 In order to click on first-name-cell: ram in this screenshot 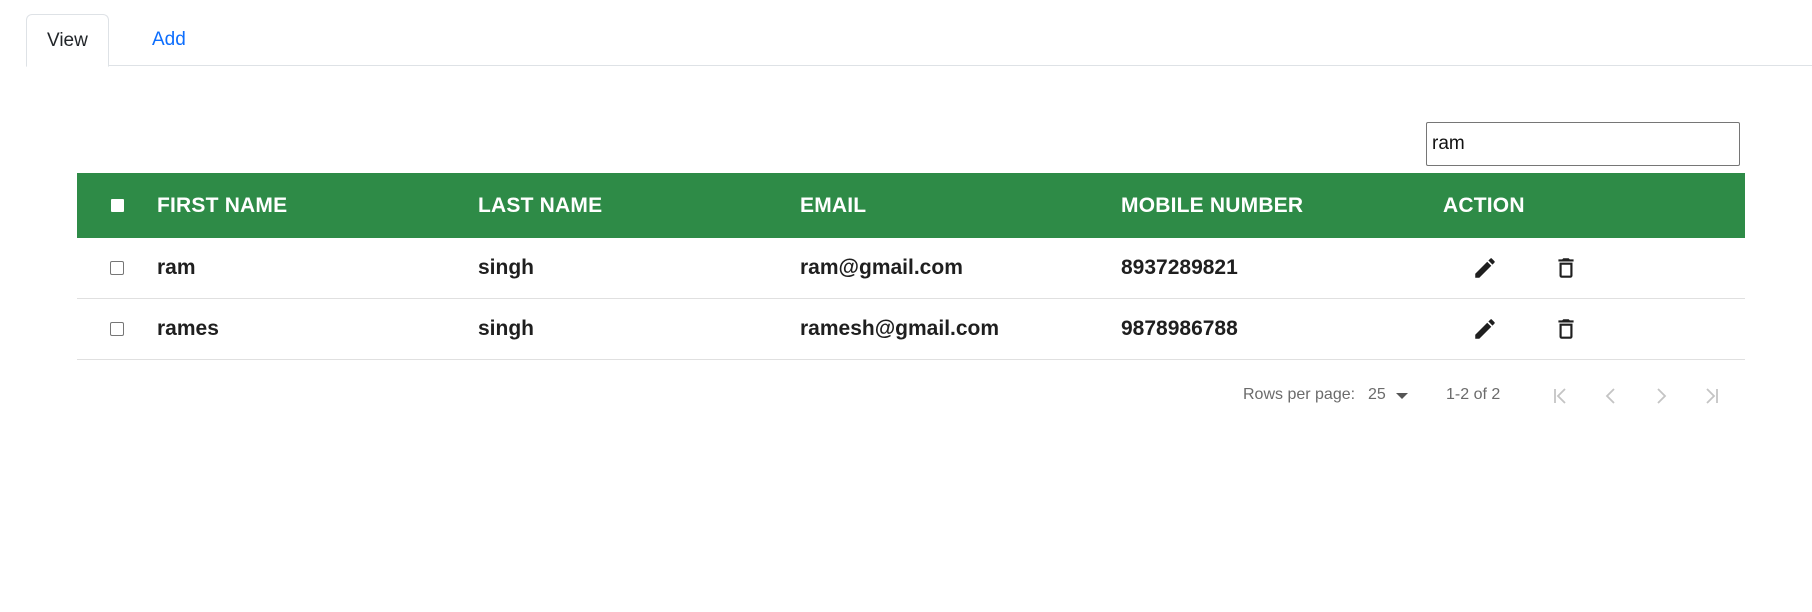, I will do `click(176, 267)`.